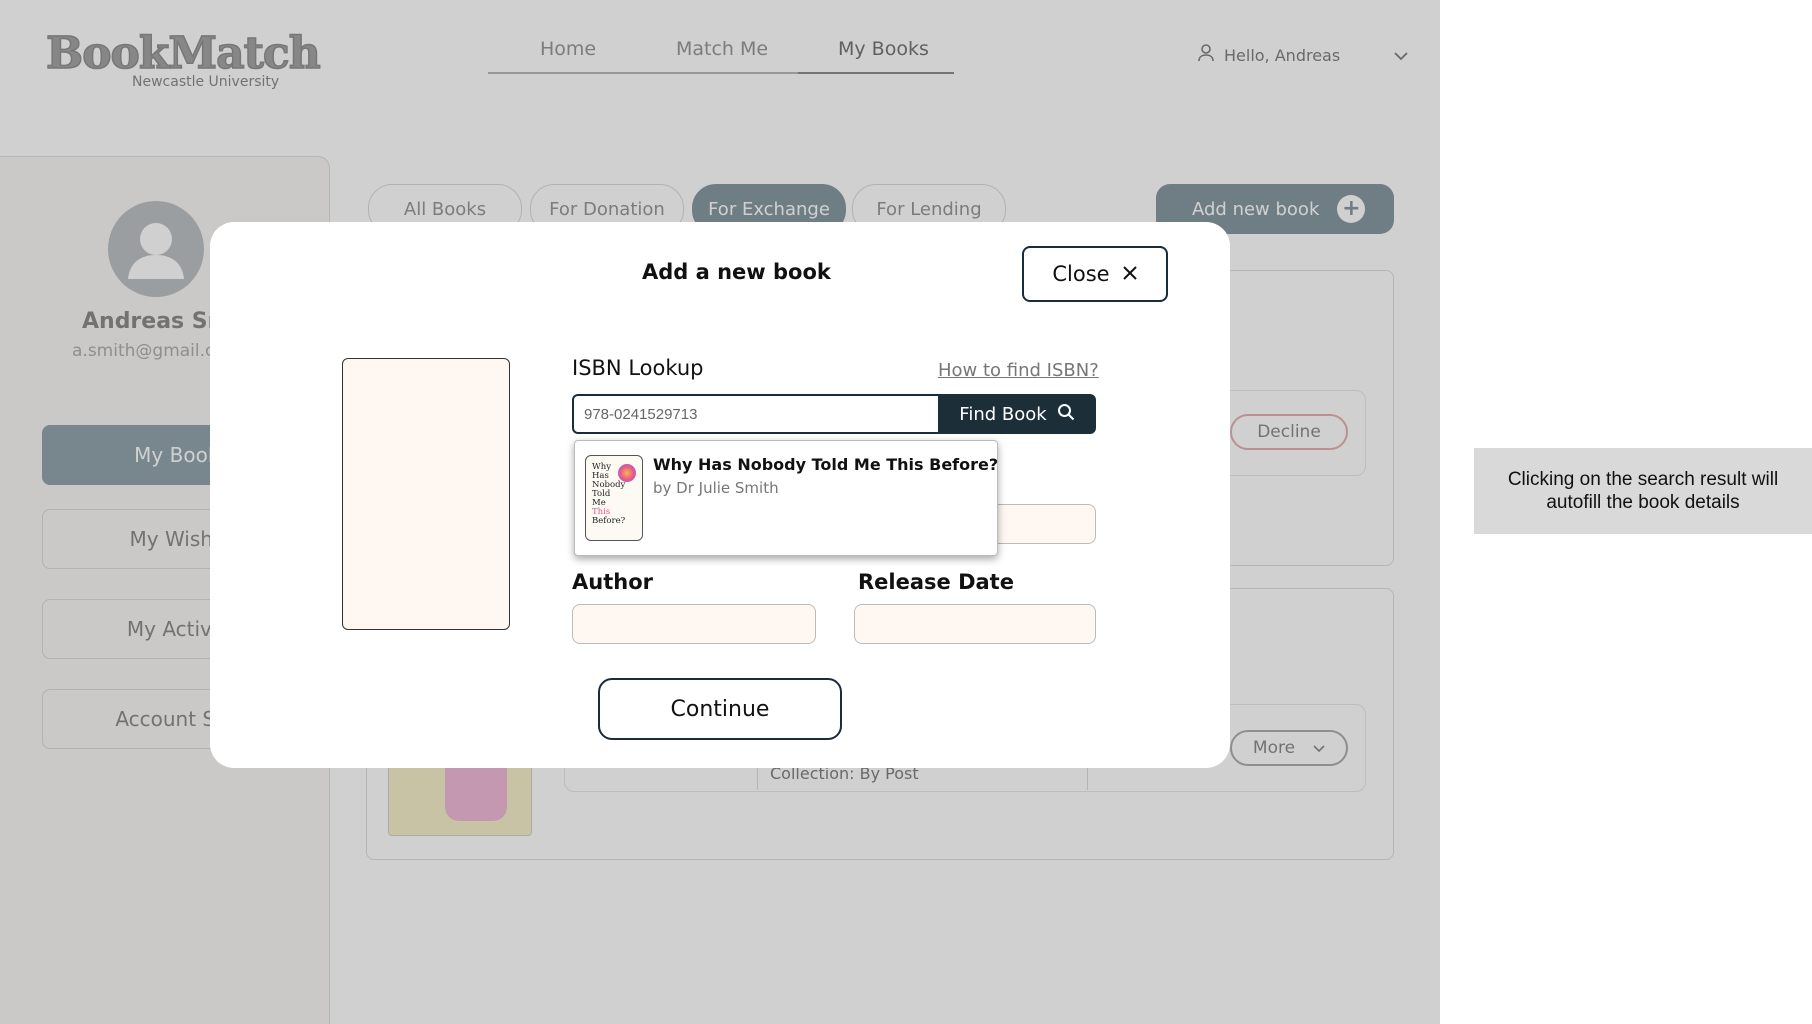 The width and height of the screenshot is (1812, 1024). Describe the element at coordinates (755, 414) in the screenshot. I see `isbn-input` at that location.